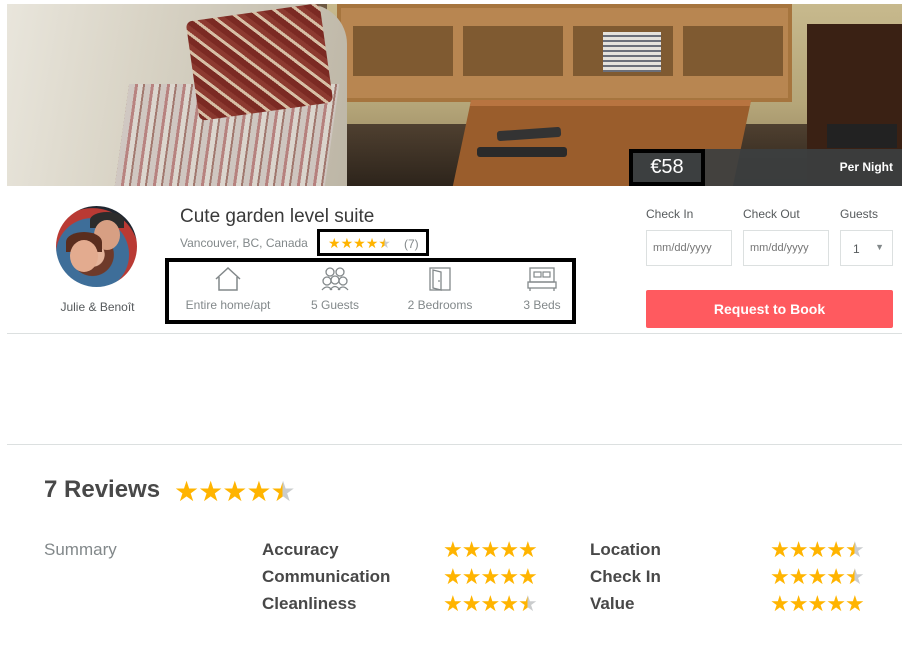  I want to click on request-to-book-button: Request to Book, so click(769, 309).